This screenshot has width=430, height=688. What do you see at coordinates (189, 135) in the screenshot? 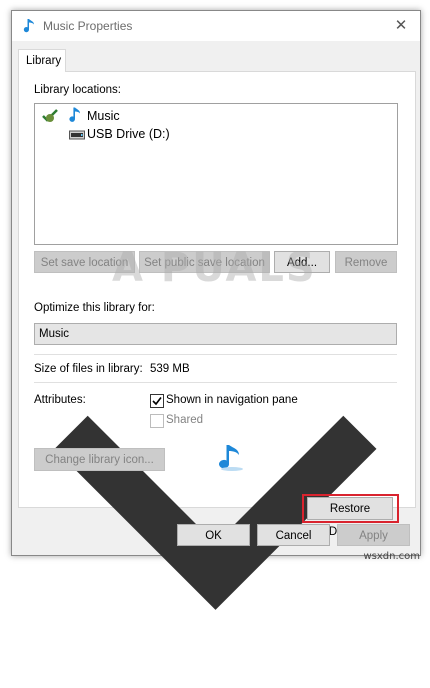
I see `list-item: USB Drive (D:)` at bounding box center [189, 135].